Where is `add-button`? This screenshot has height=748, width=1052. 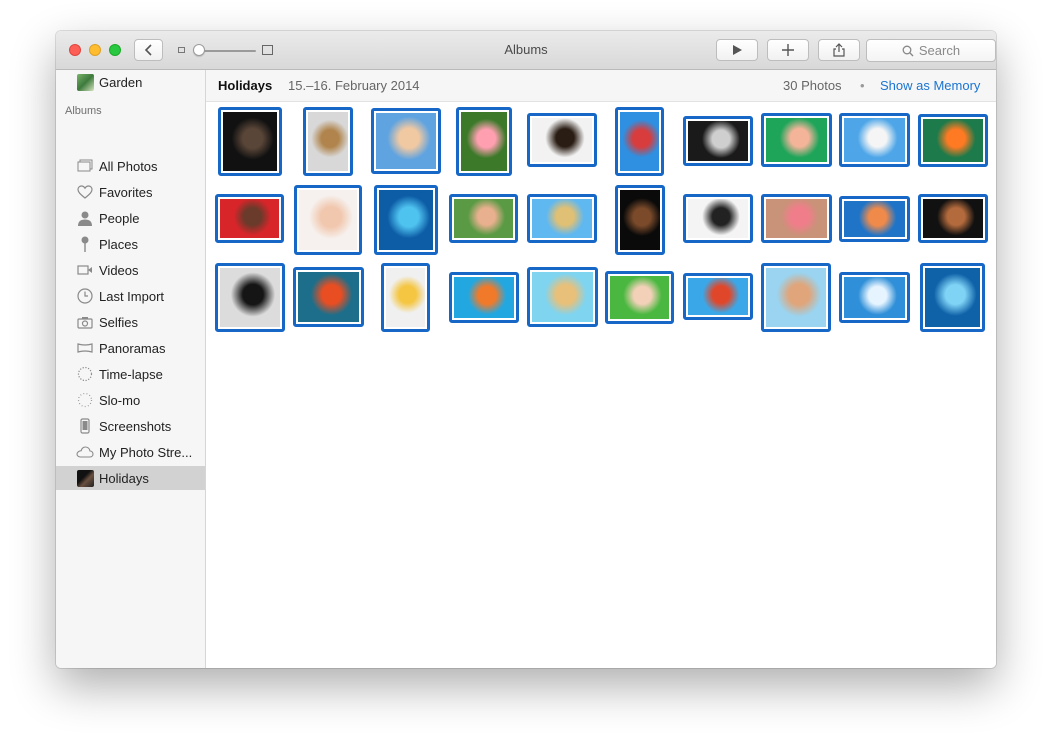
add-button is located at coordinates (788, 50).